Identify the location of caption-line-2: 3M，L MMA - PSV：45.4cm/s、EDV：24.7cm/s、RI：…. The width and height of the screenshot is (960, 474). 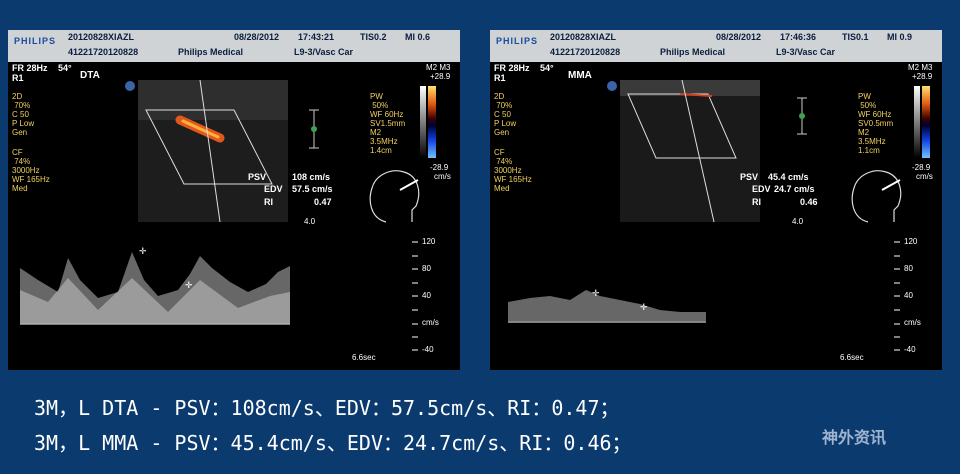
(333, 443).